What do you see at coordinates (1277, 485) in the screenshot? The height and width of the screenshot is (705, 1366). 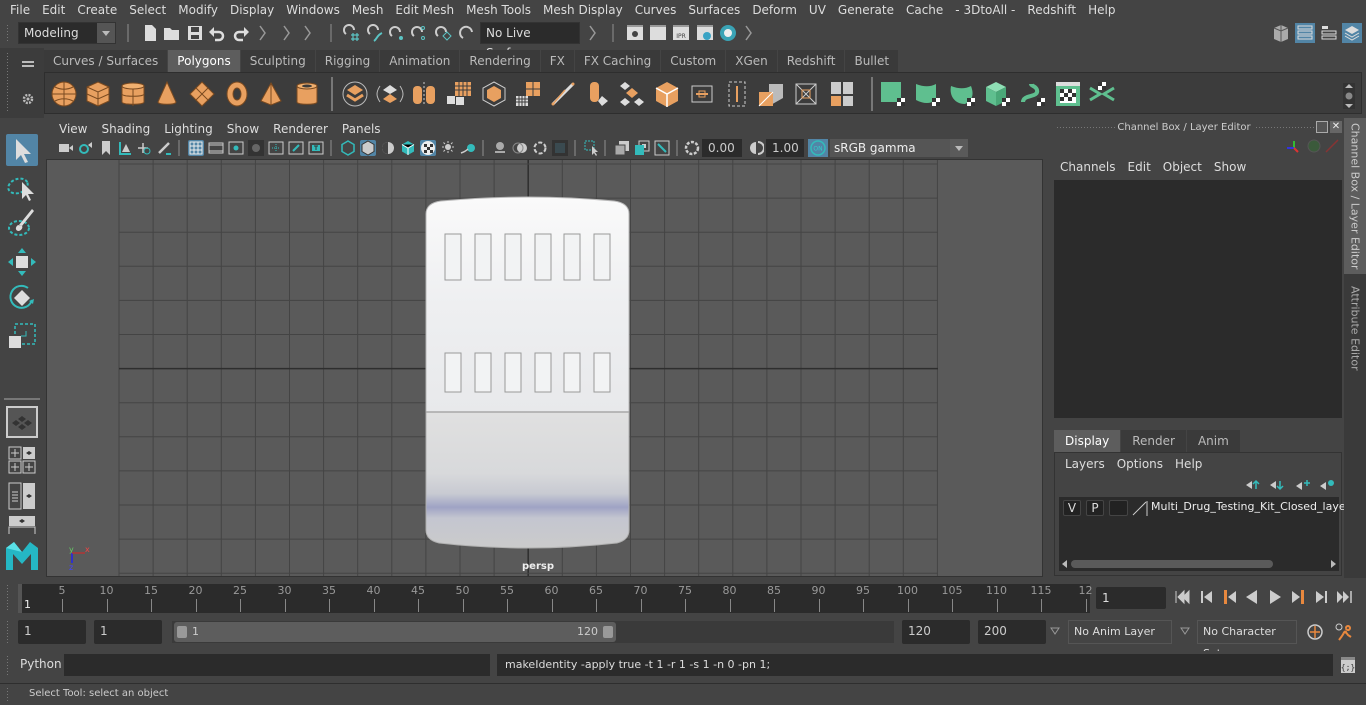 I see `move-layer-down-icon` at bounding box center [1277, 485].